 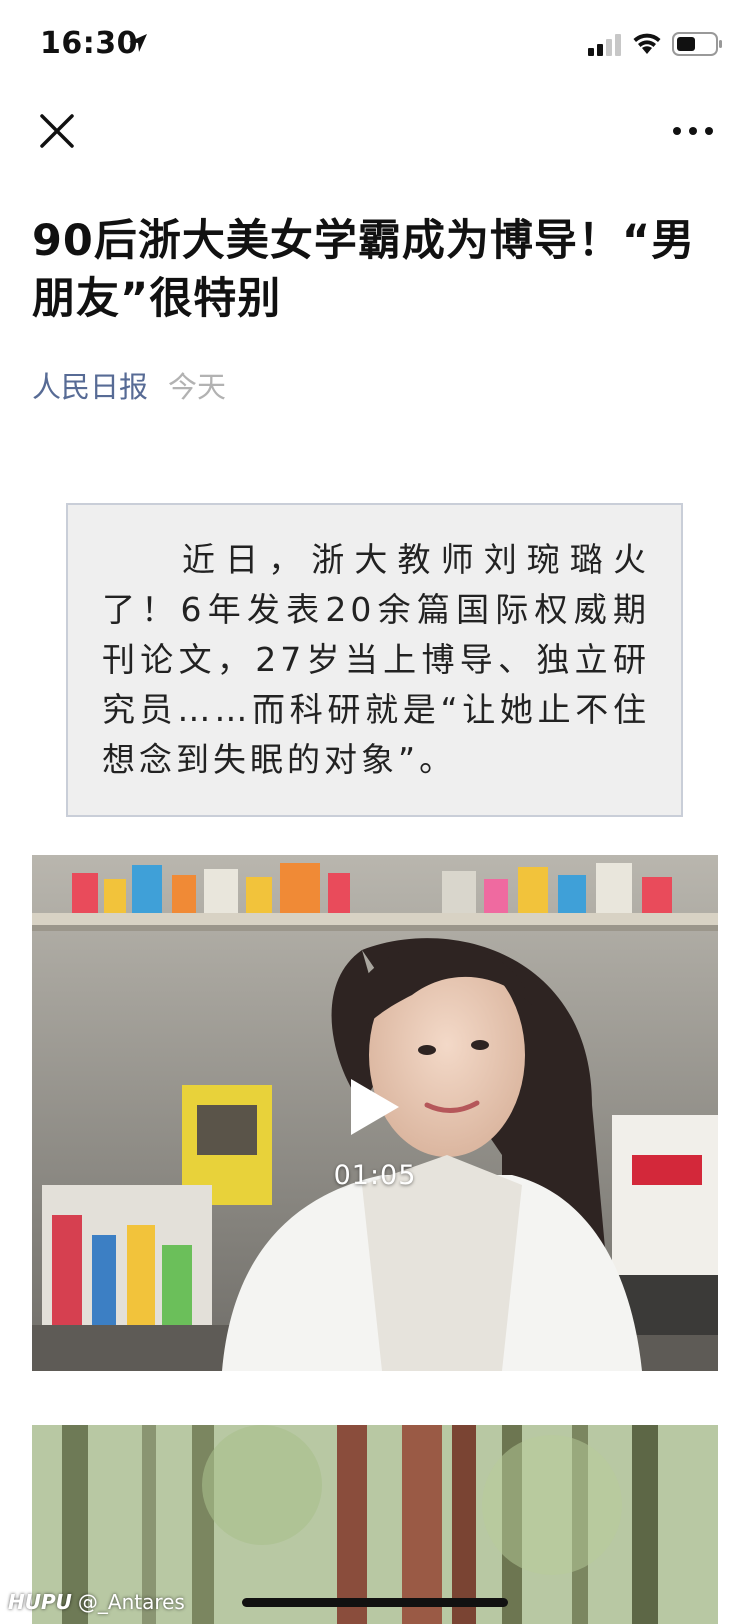 I want to click on watermark: HUPU @_Antares, so click(x=96, y=1602).